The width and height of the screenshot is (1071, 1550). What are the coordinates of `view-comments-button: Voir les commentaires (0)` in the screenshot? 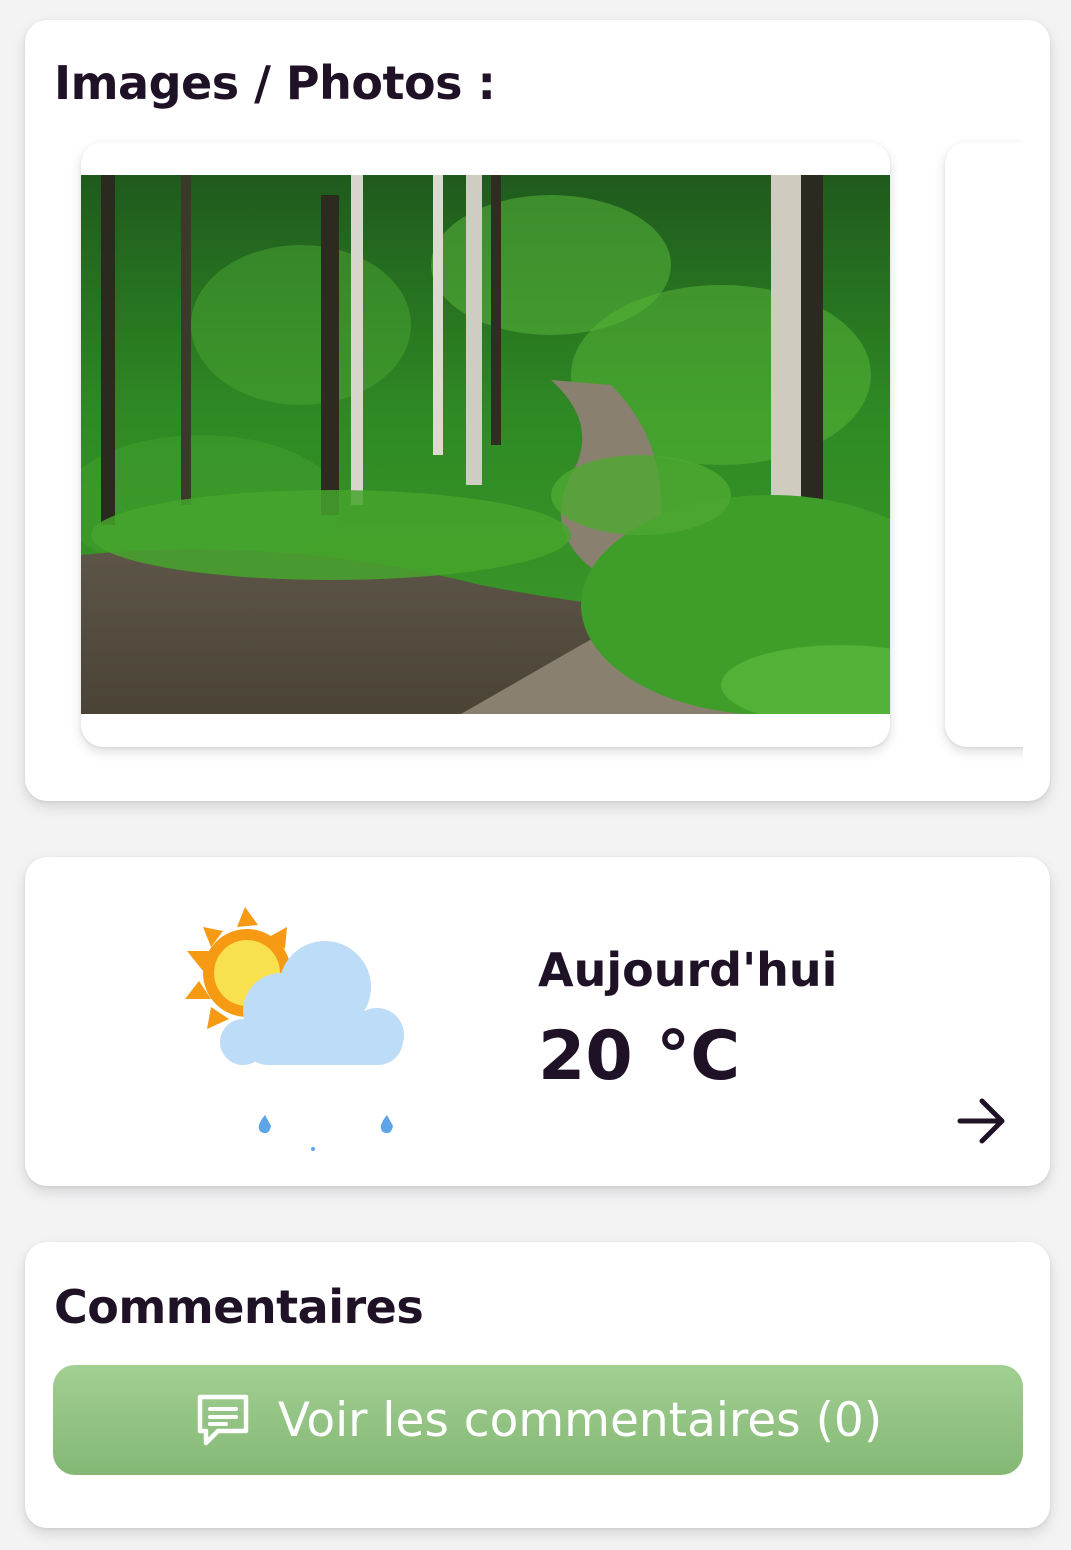 It's located at (538, 1420).